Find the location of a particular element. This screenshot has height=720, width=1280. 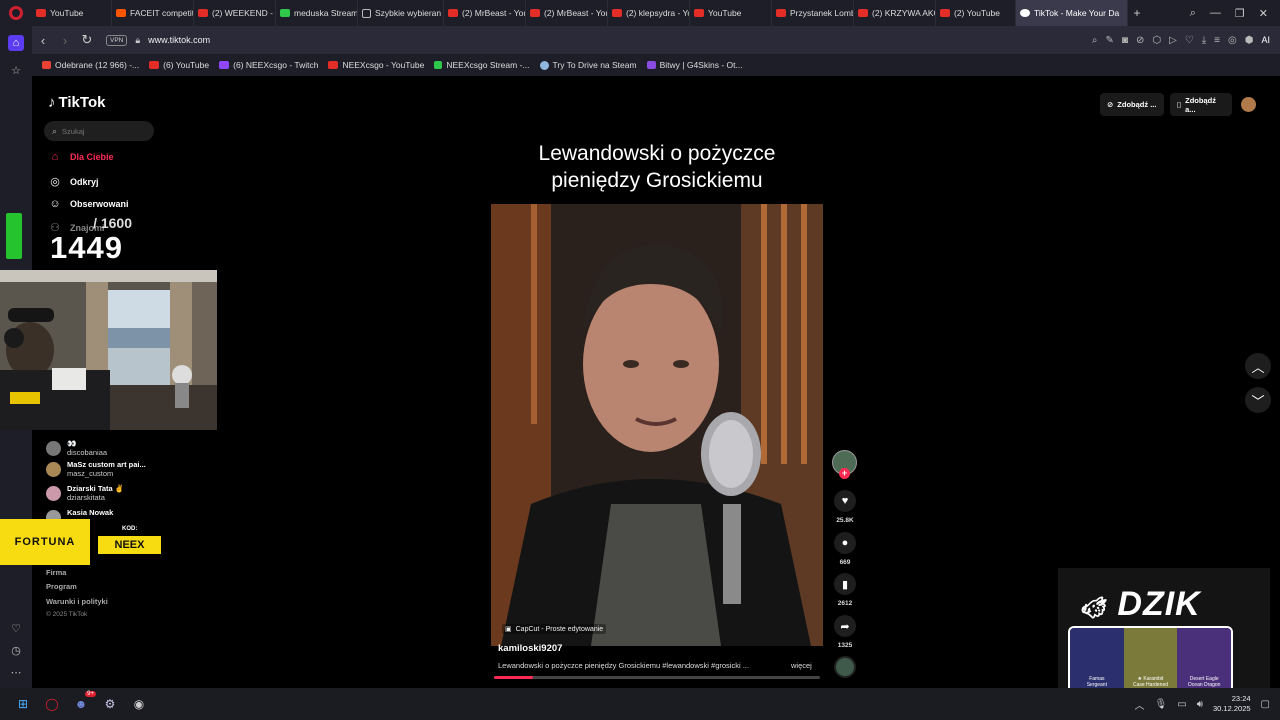

home-icon: ⌂ is located at coordinates (16, 43).